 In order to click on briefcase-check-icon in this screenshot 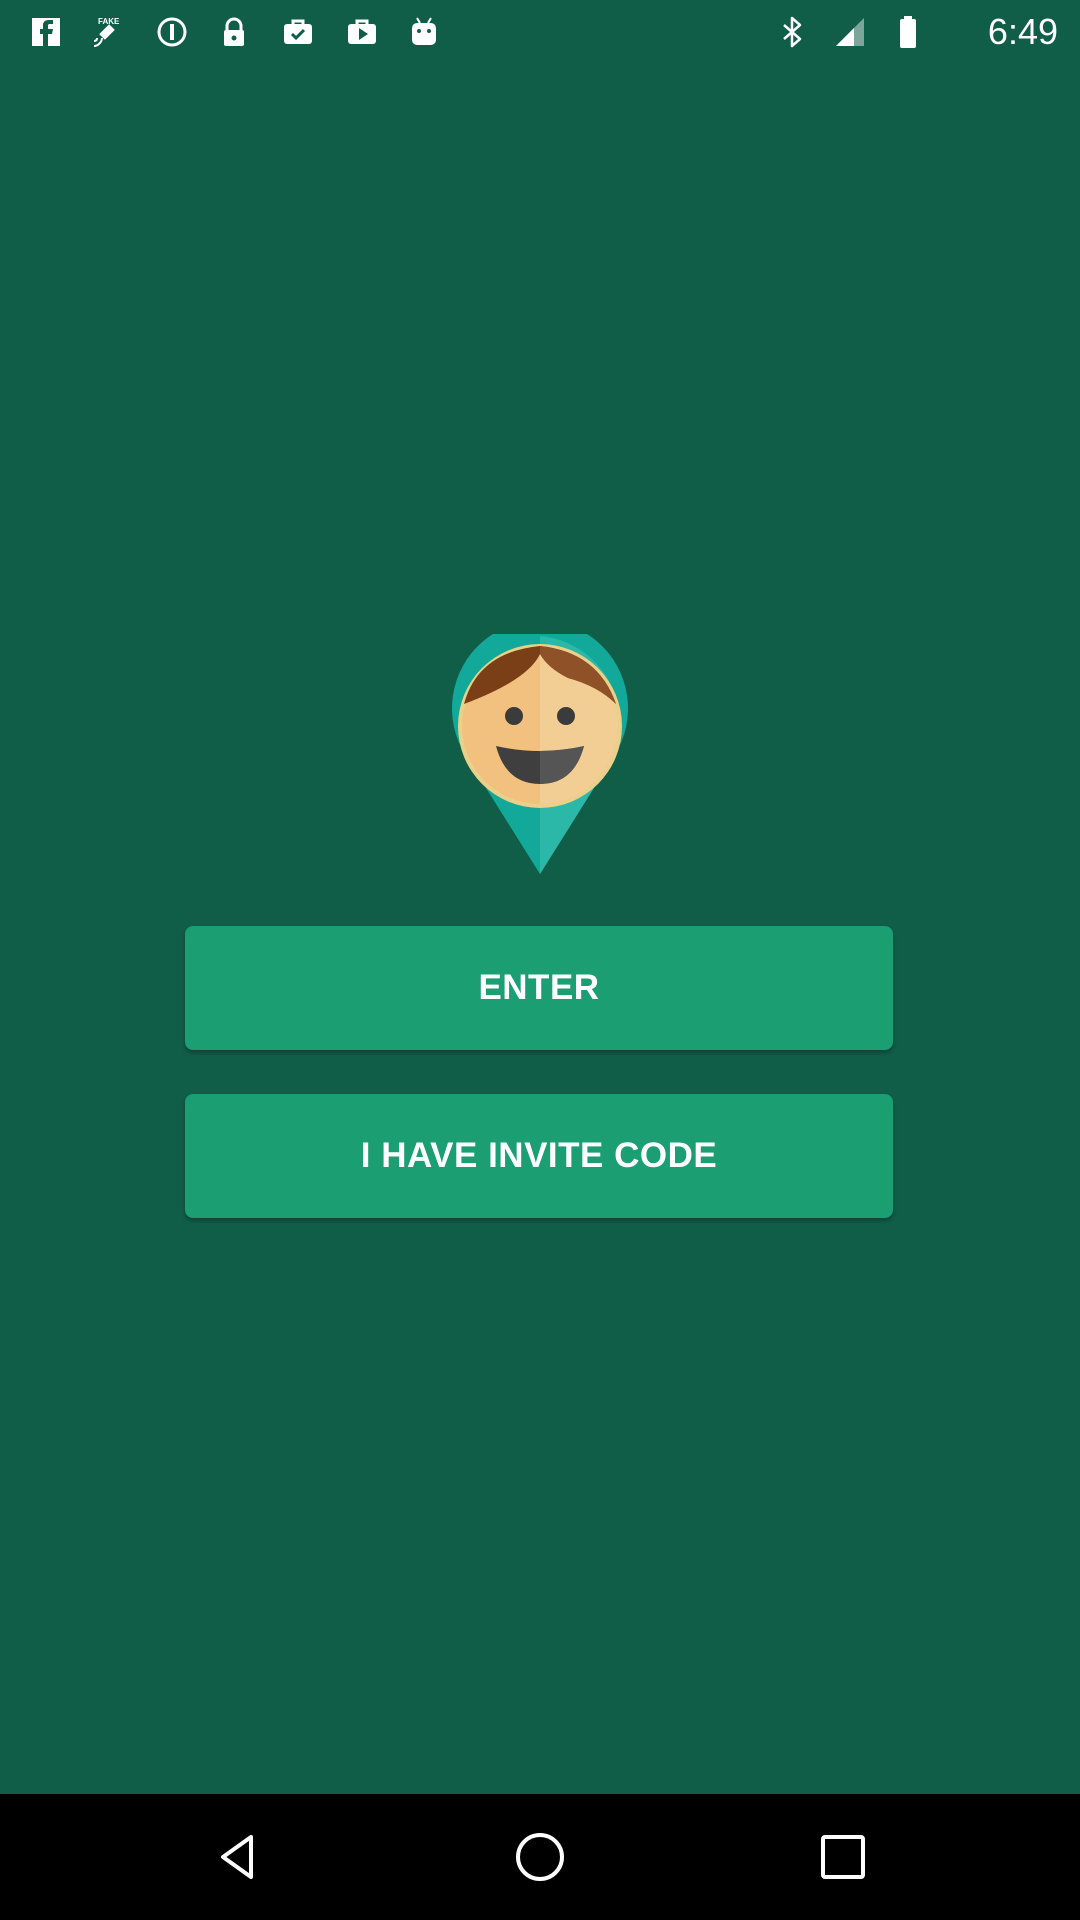, I will do `click(298, 32)`.